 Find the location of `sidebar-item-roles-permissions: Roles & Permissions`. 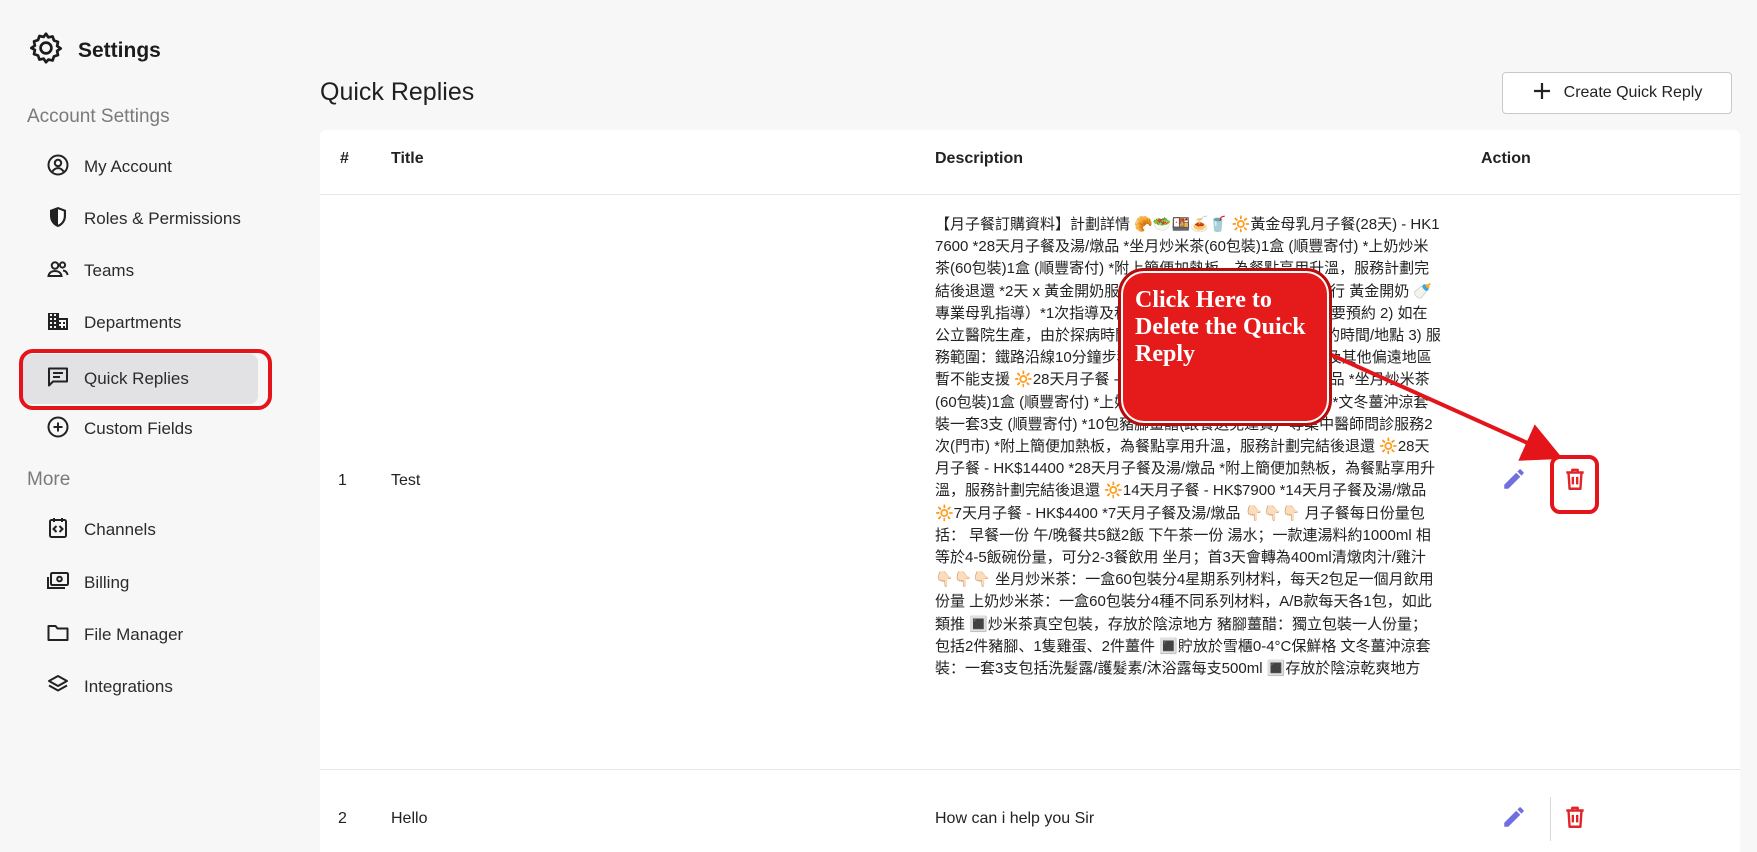

sidebar-item-roles-permissions: Roles & Permissions is located at coordinates (140, 219).